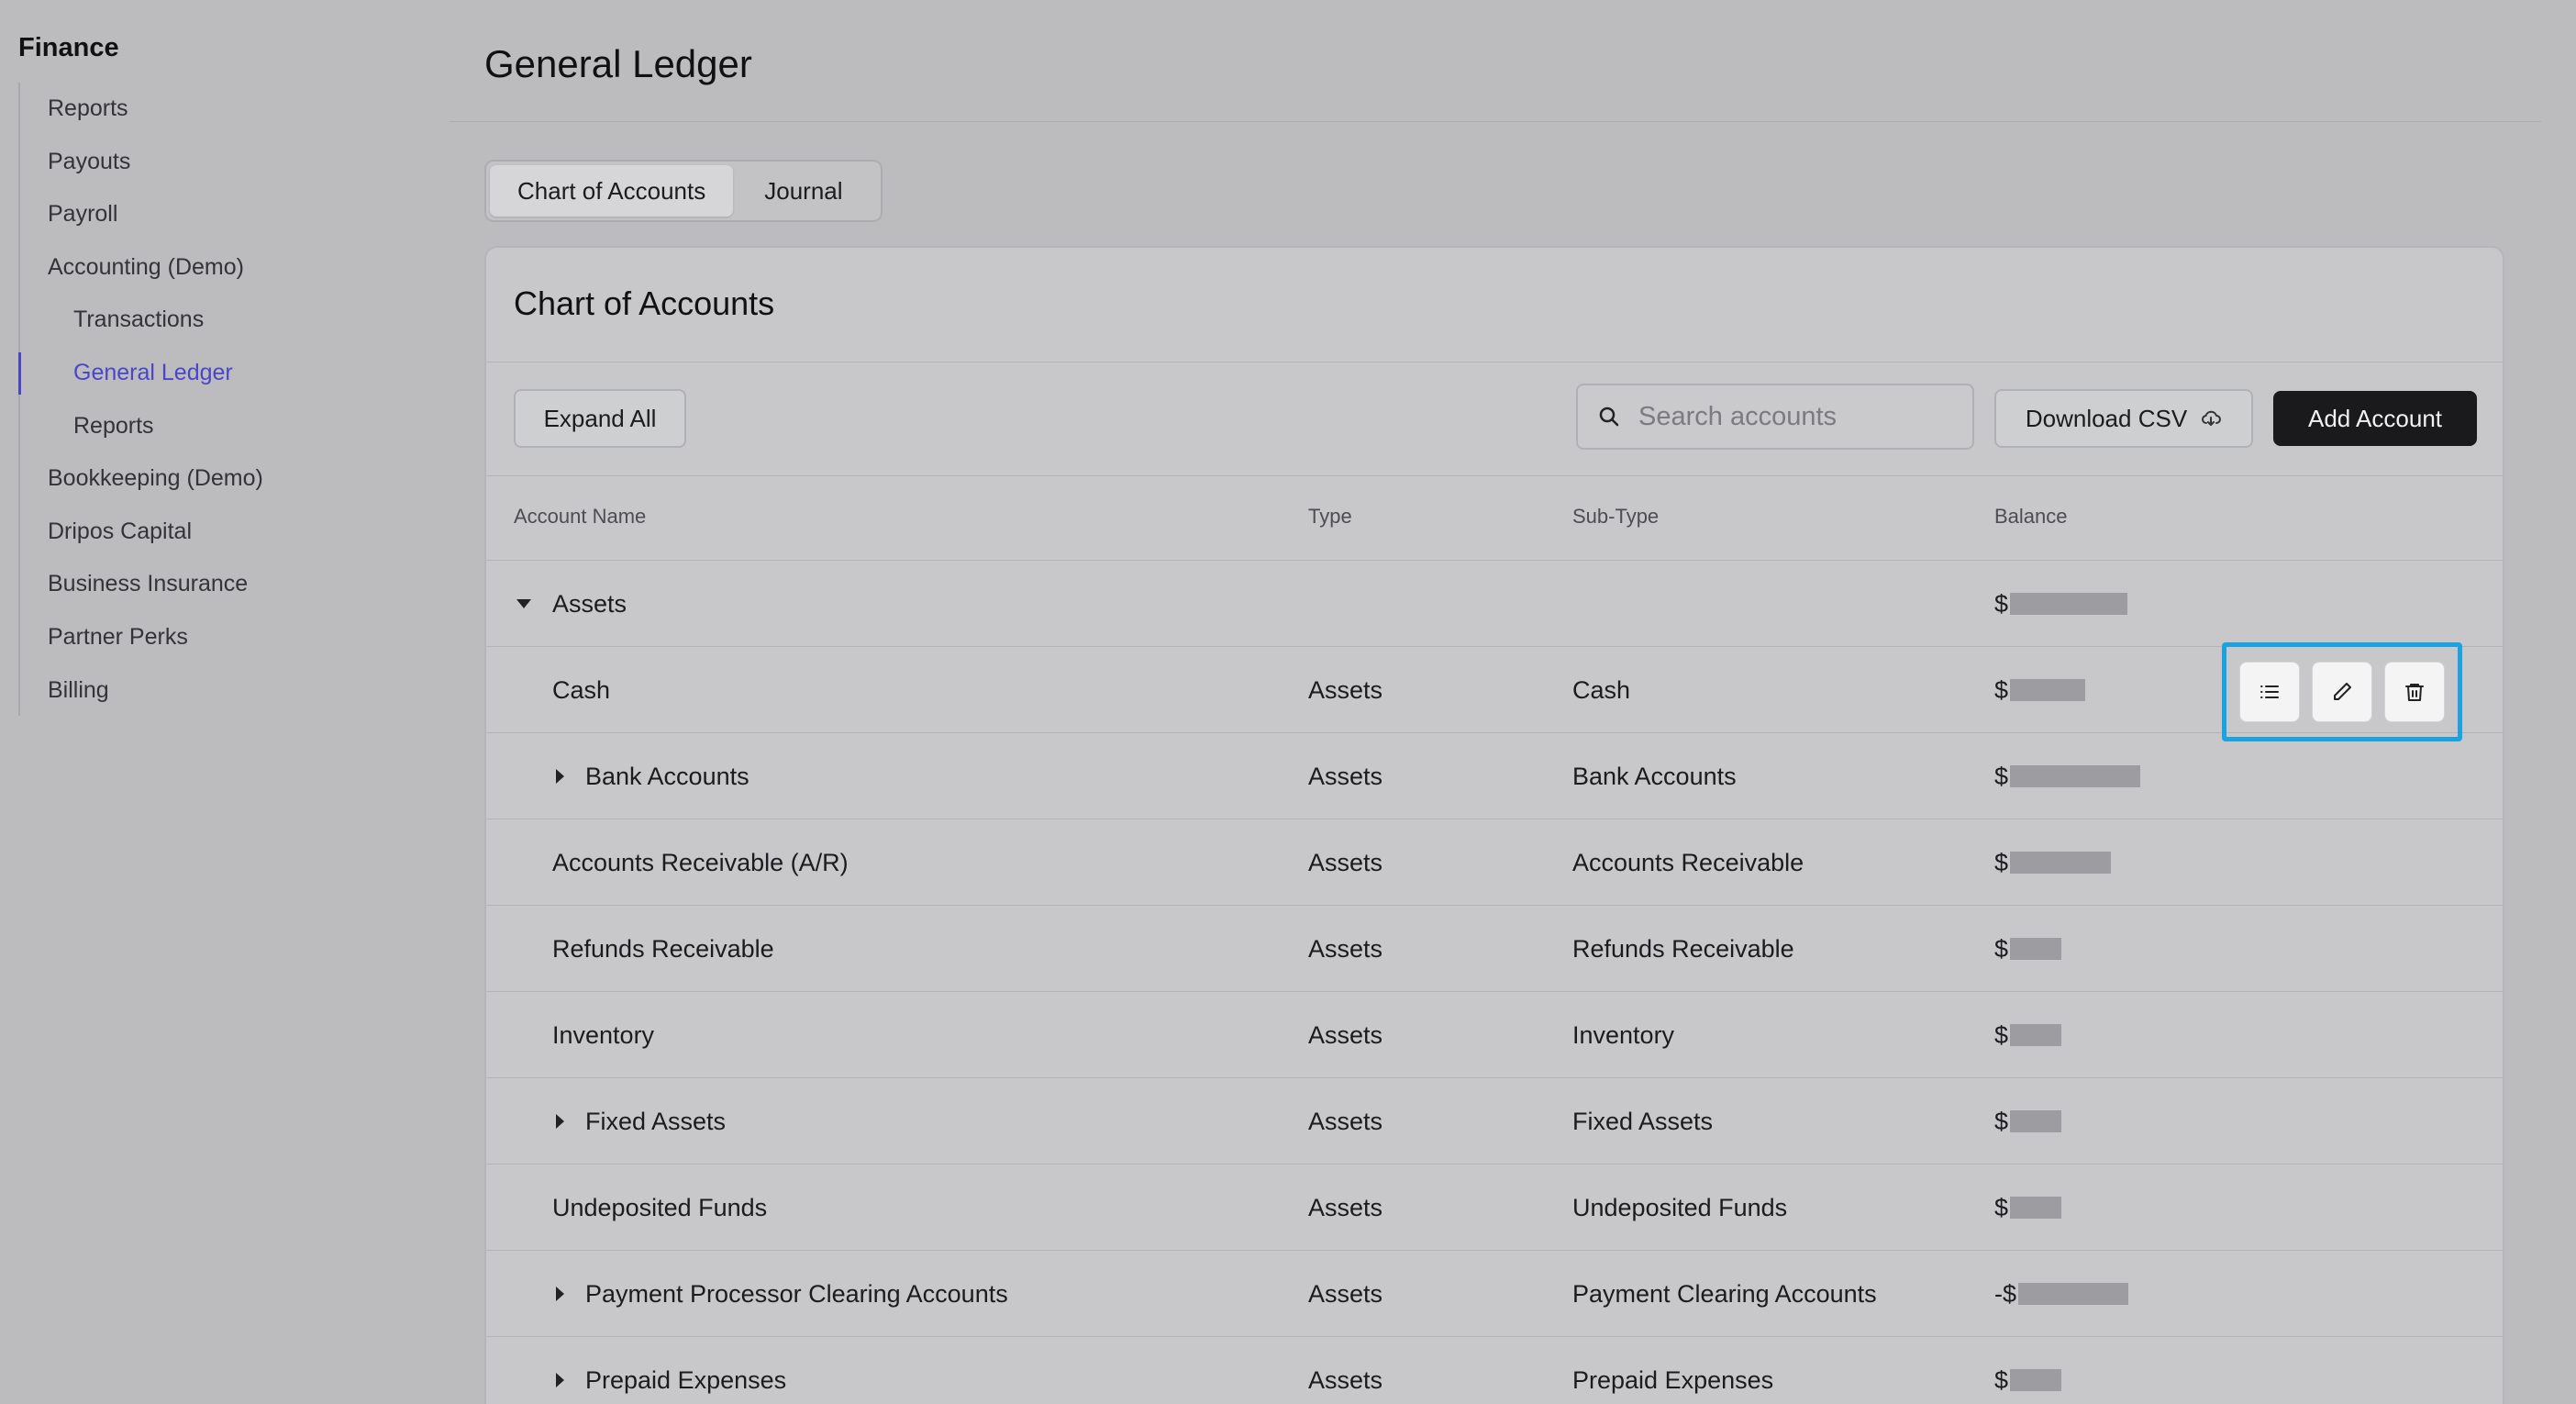  Describe the element at coordinates (612, 191) in the screenshot. I see `tab-chart-of-accounts: Chart of Accounts` at that location.